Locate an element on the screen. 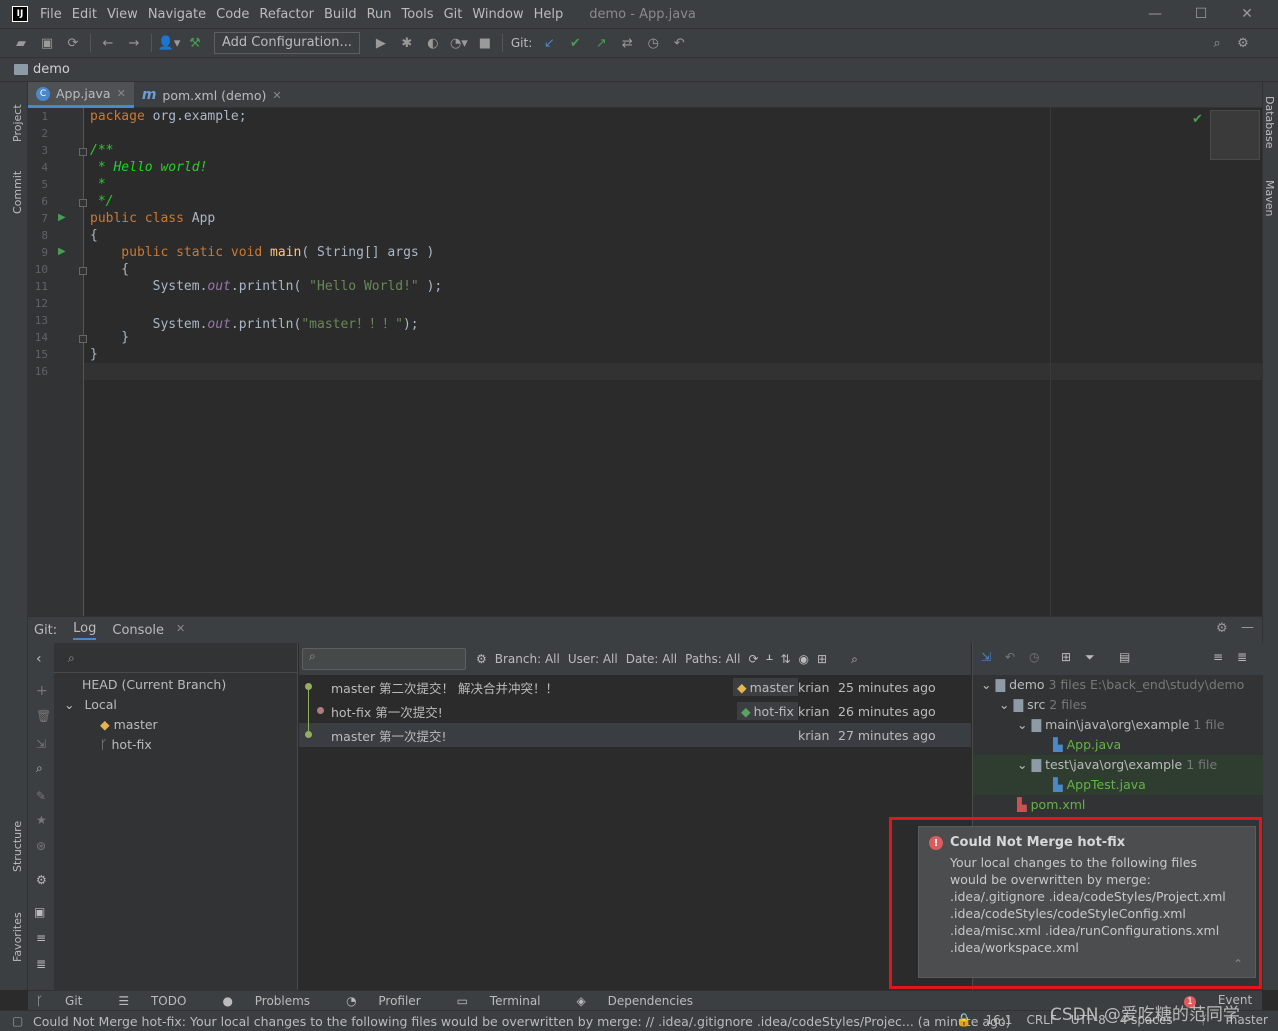  cherry-pick-icon: ᚆ is located at coordinates (770, 659).